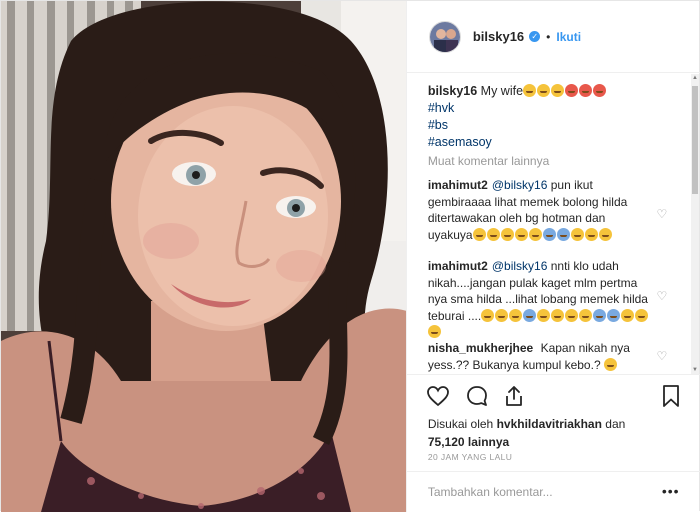 This screenshot has height=513, width=700. I want to click on add-comment-bar: •••, so click(553, 492).